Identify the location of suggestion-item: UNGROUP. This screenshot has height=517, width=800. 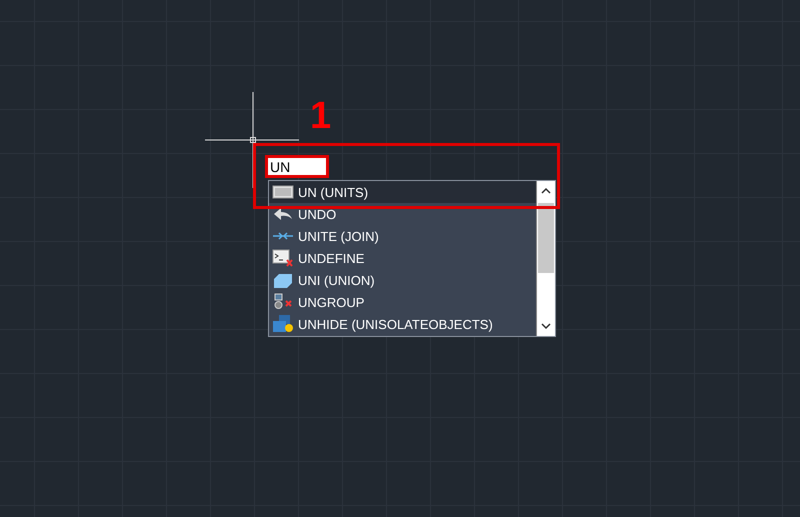
(402, 302).